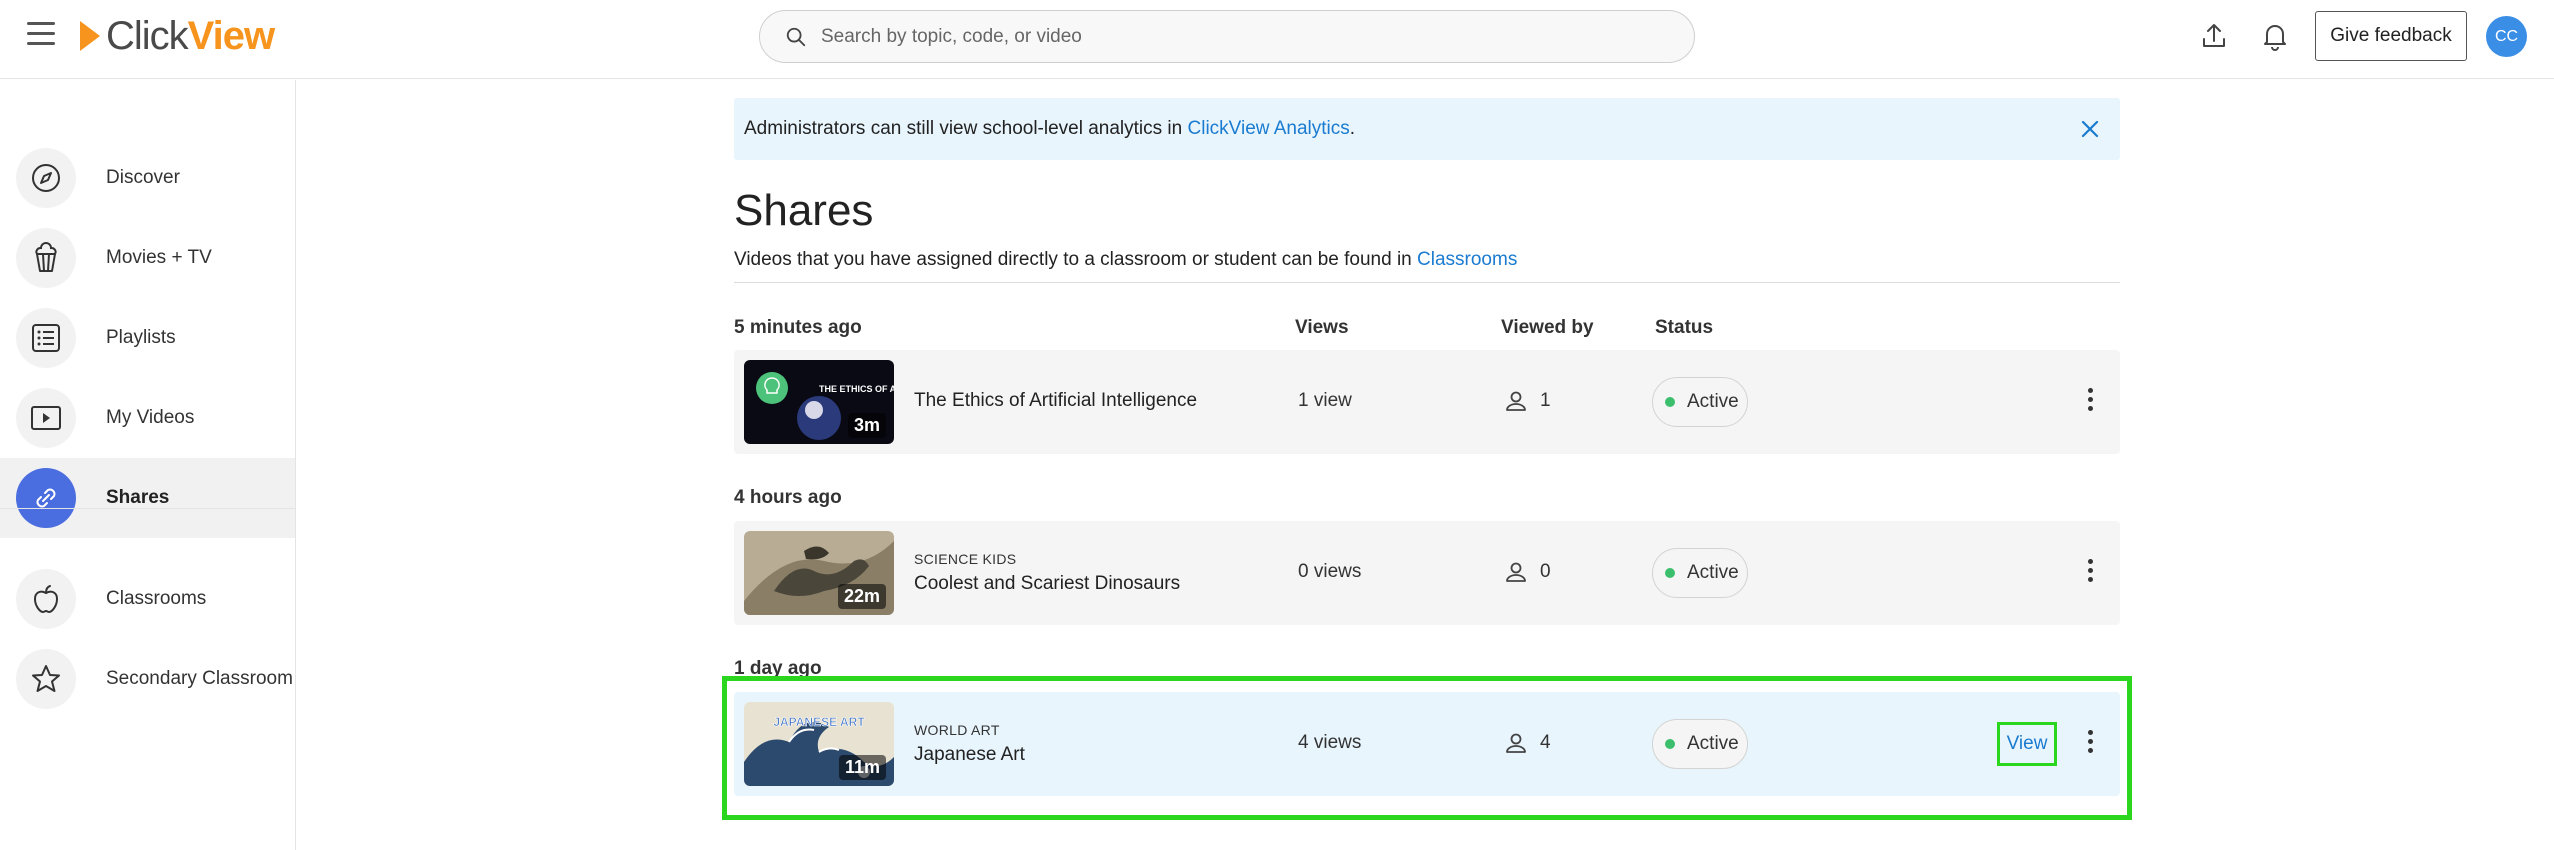 The image size is (2554, 850). I want to click on viewed-by-count: 0, so click(1545, 571).